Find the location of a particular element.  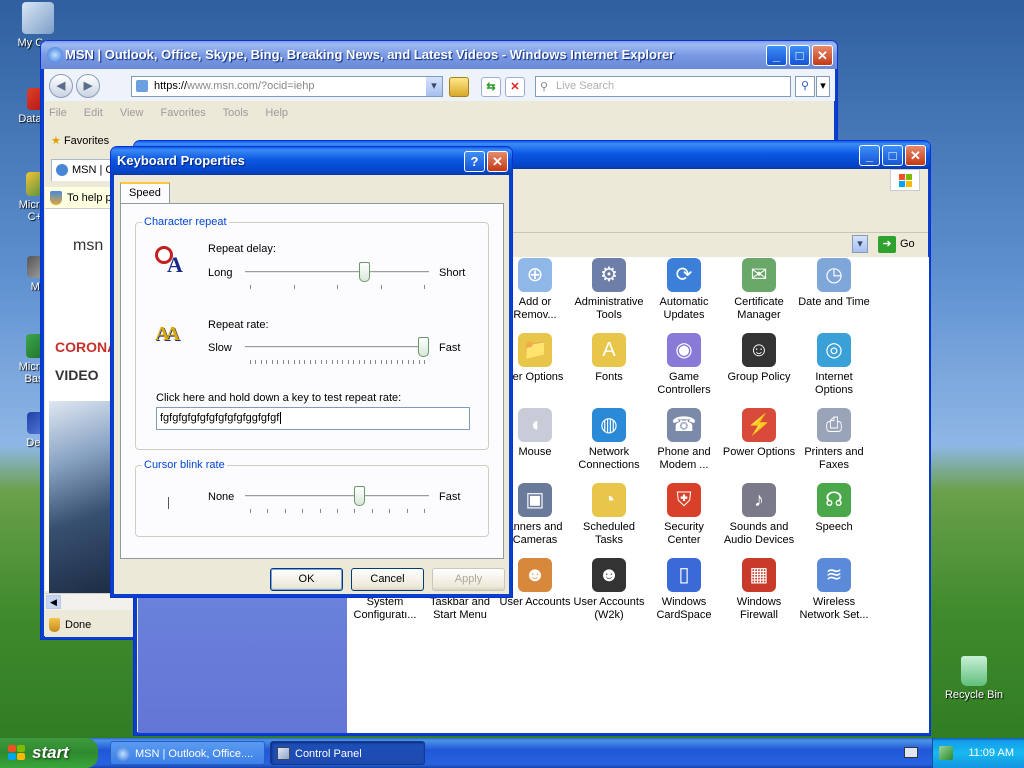

cp-item-security-center: ⛨ Security Center is located at coordinates (684, 515).